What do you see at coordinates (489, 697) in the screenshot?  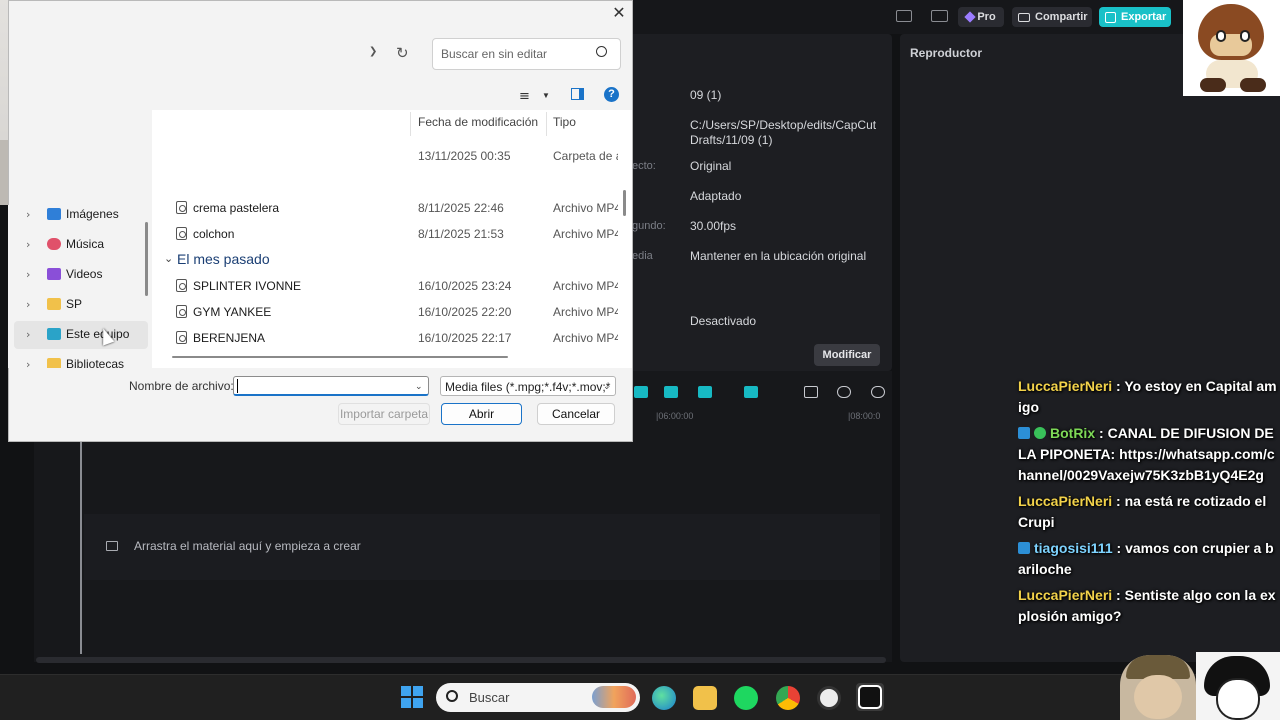 I see `taskbar-search-placeholder: Buscar` at bounding box center [489, 697].